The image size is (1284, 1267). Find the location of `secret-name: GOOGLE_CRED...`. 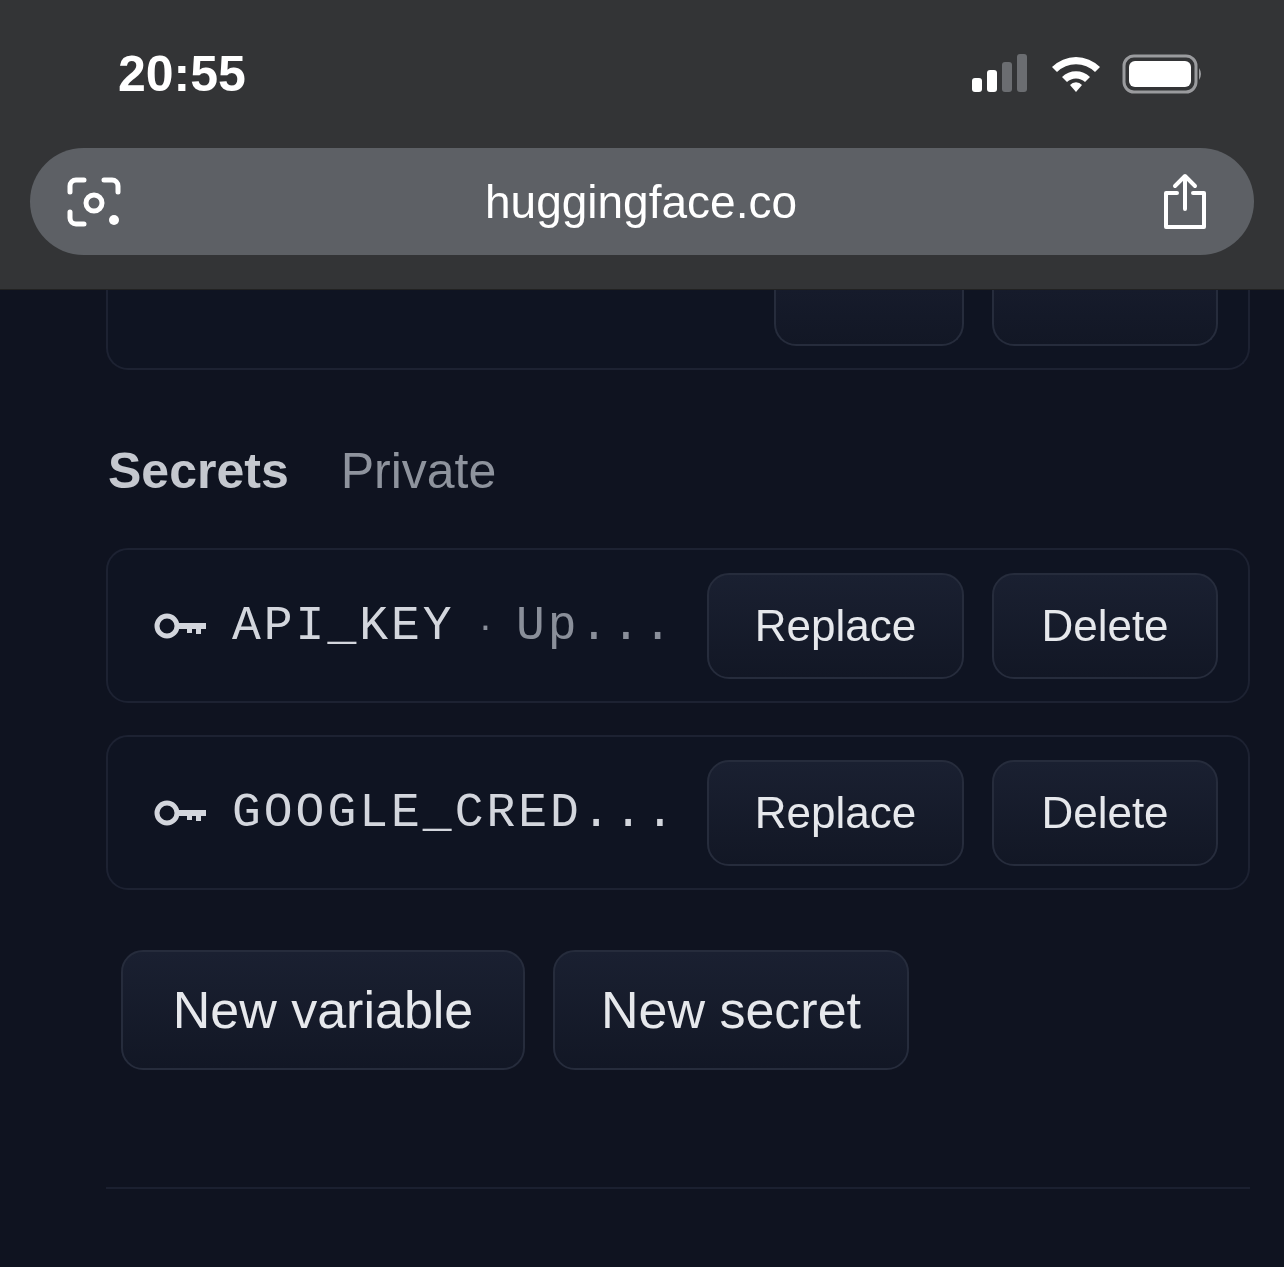

secret-name: GOOGLE_CRED... is located at coordinates (455, 812).